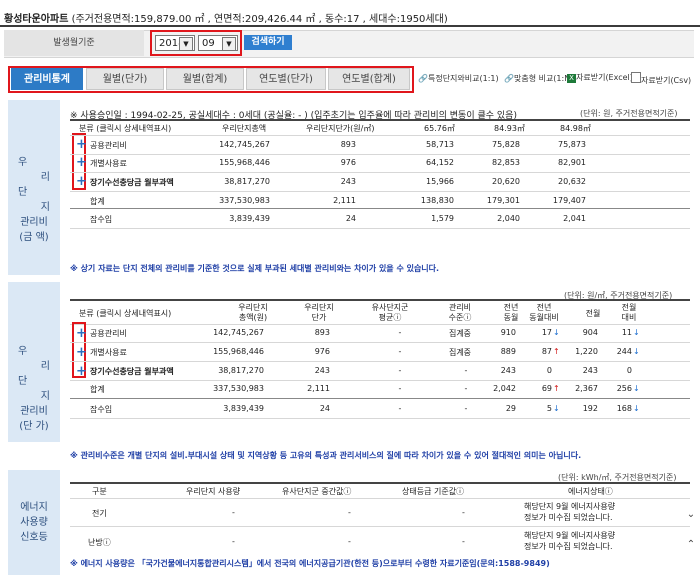  What do you see at coordinates (319, 312) in the screenshot?
I see `column-header: 우리단지 단가` at bounding box center [319, 312].